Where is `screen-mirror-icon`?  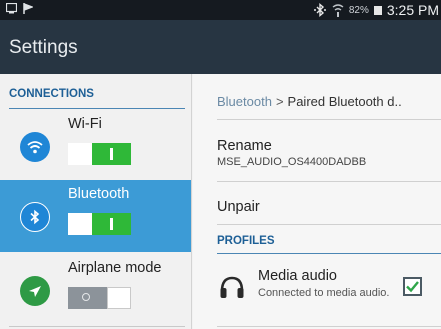
screen-mirror-icon is located at coordinates (11, 8).